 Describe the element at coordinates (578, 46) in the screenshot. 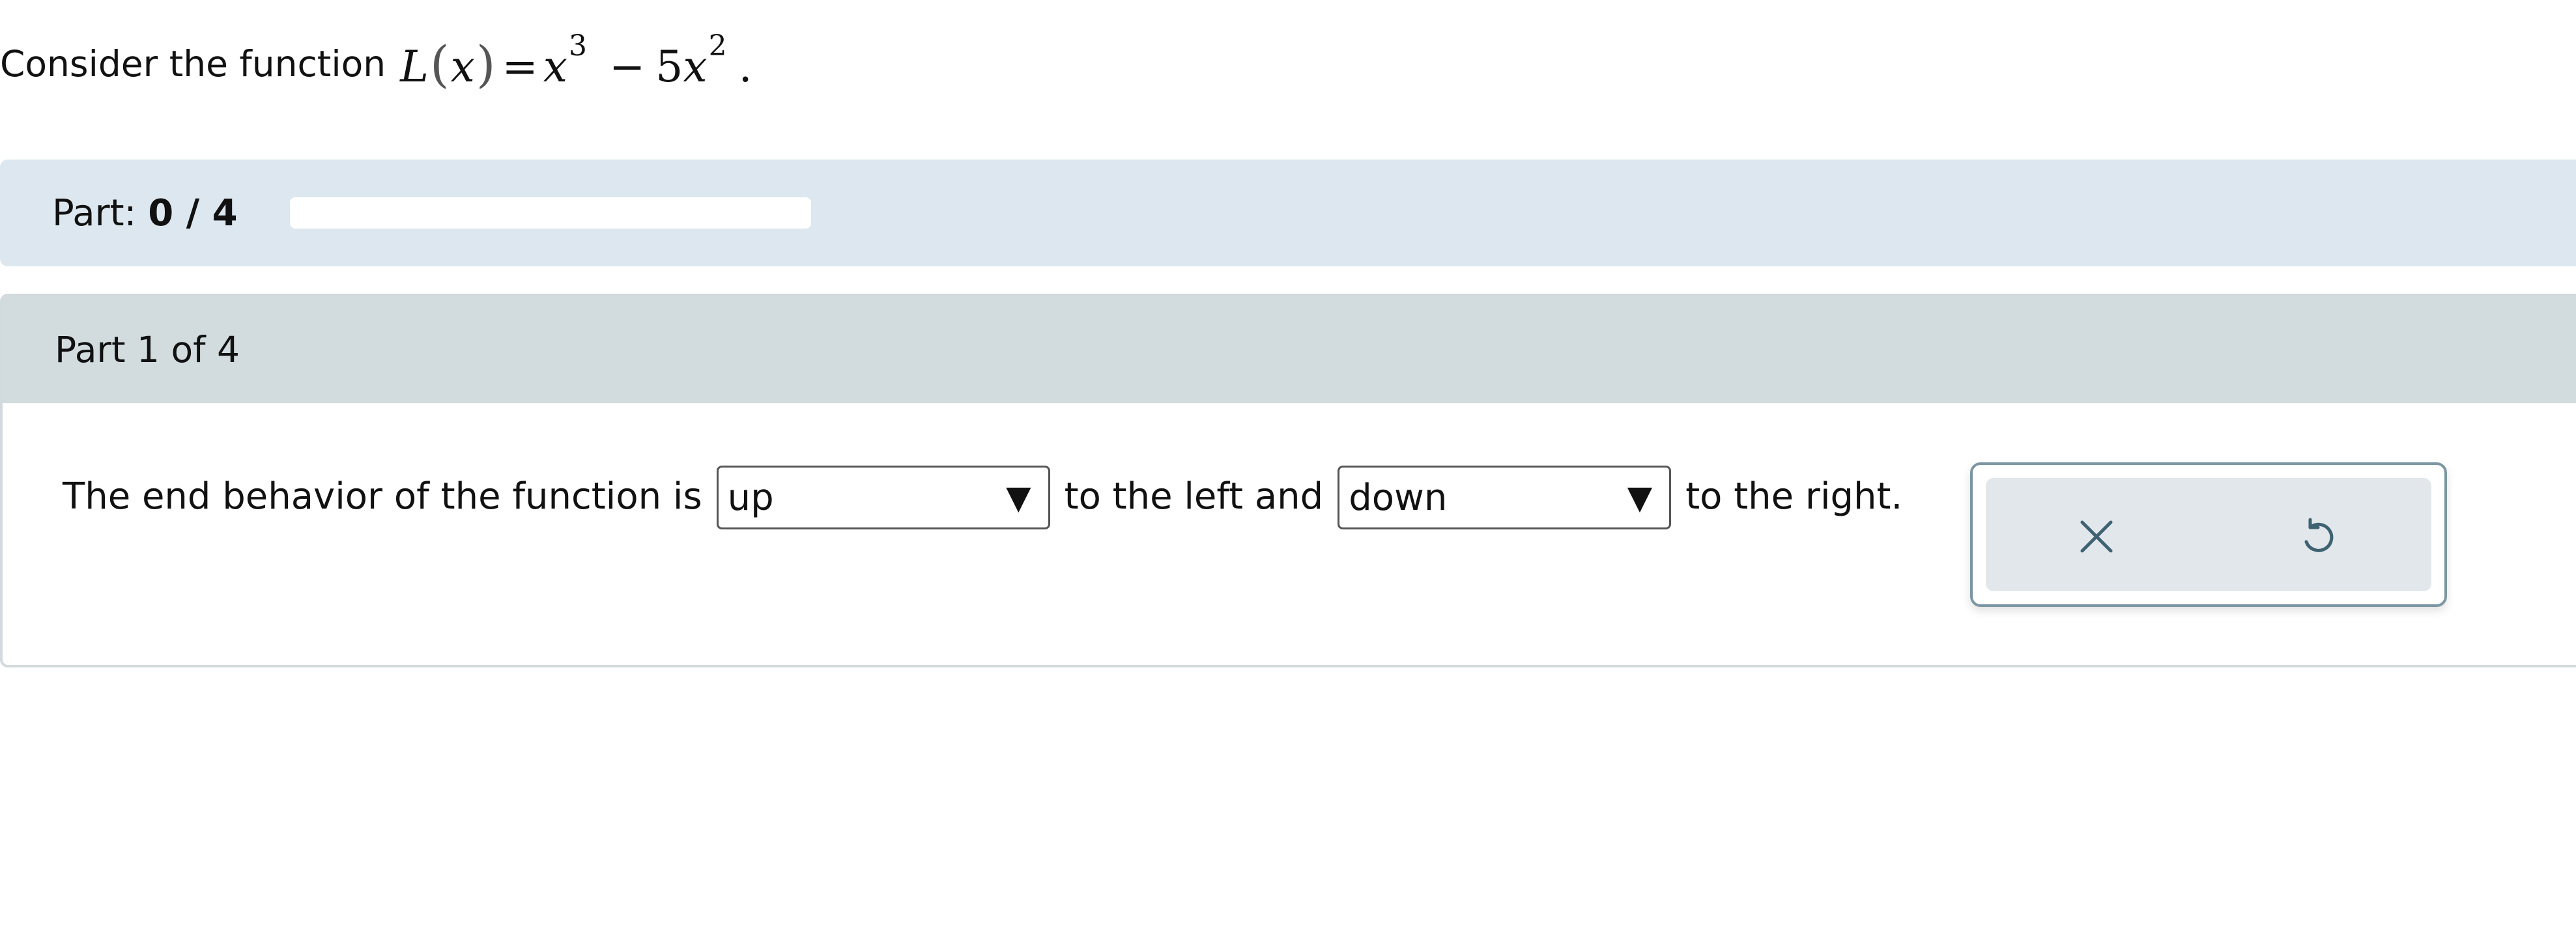

I see `term1-exponent: 3` at that location.